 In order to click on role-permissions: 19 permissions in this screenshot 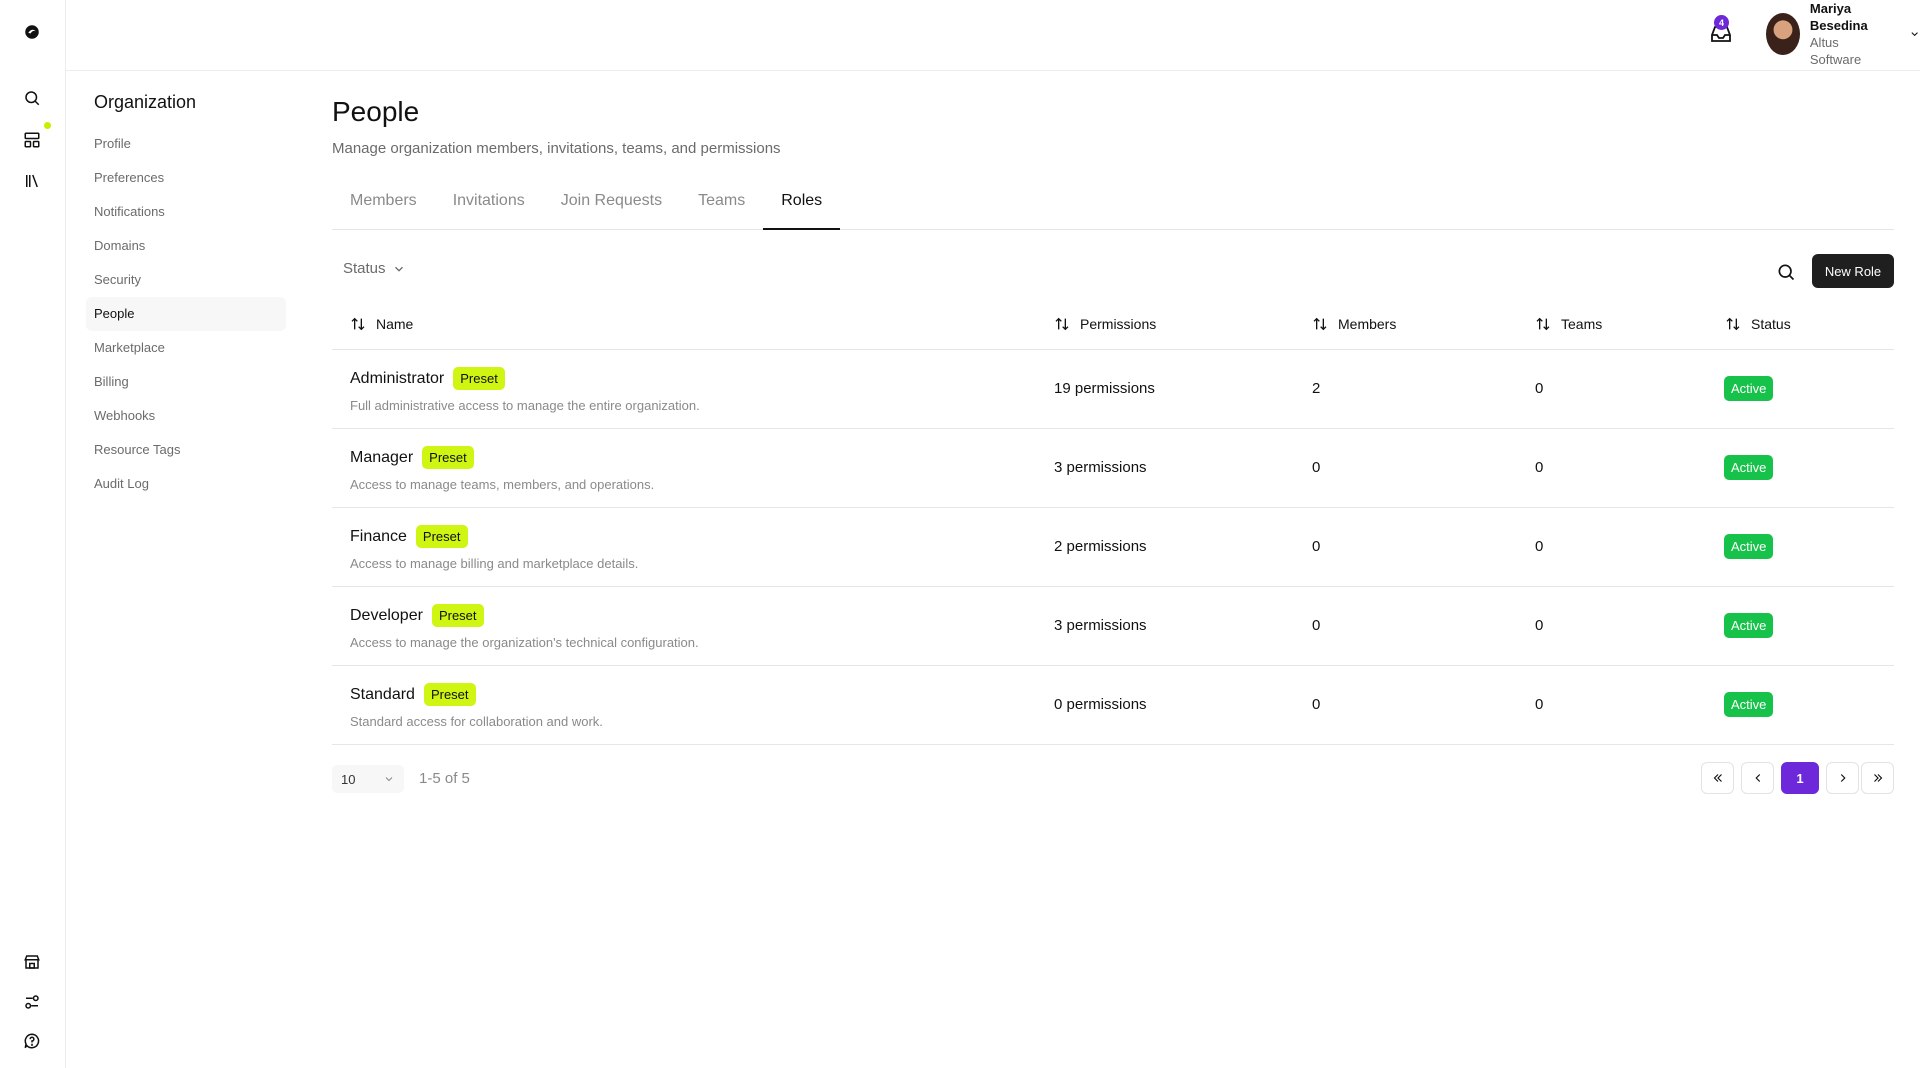, I will do `click(1104, 388)`.